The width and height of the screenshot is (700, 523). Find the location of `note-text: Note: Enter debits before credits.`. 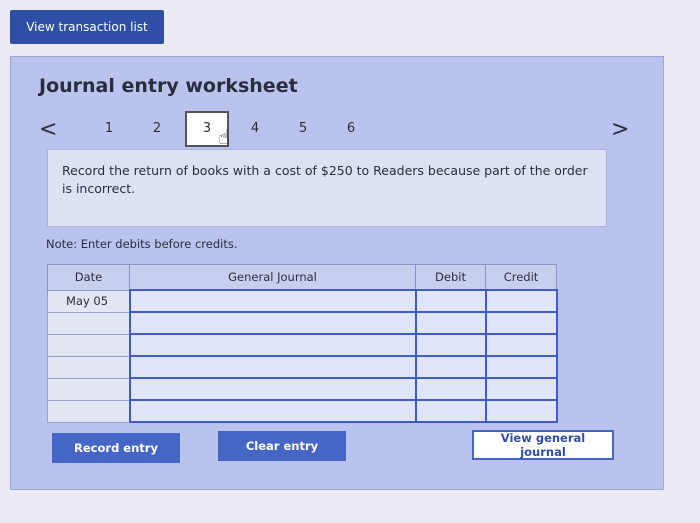

note-text: Note: Enter debits before credits. is located at coordinates (142, 244).